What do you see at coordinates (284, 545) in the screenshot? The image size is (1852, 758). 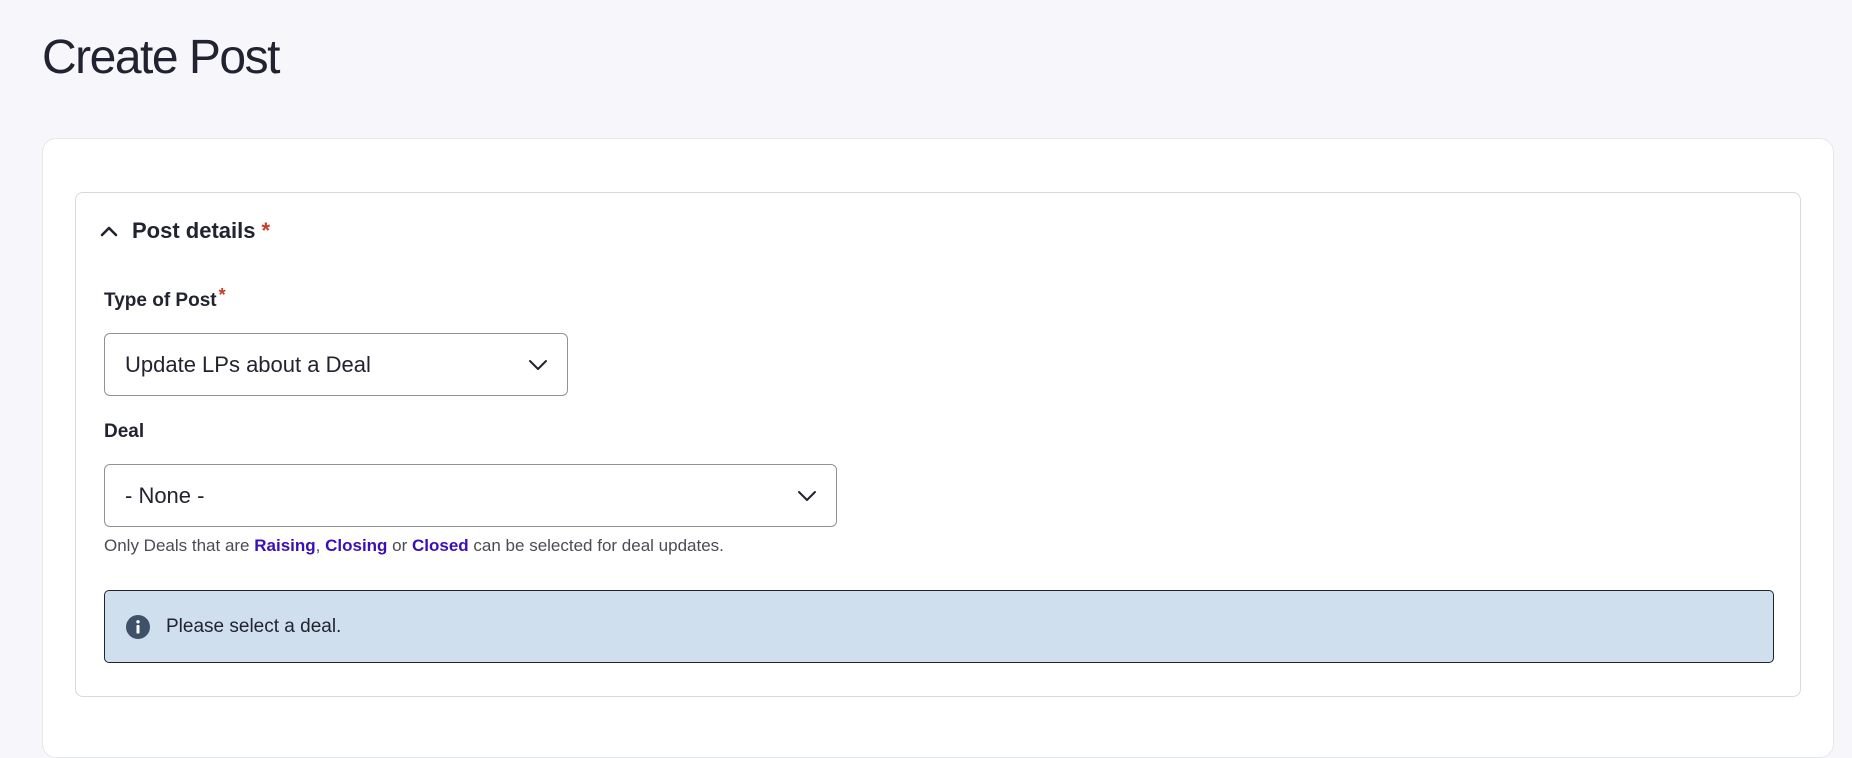 I see `raising-link: Raising` at bounding box center [284, 545].